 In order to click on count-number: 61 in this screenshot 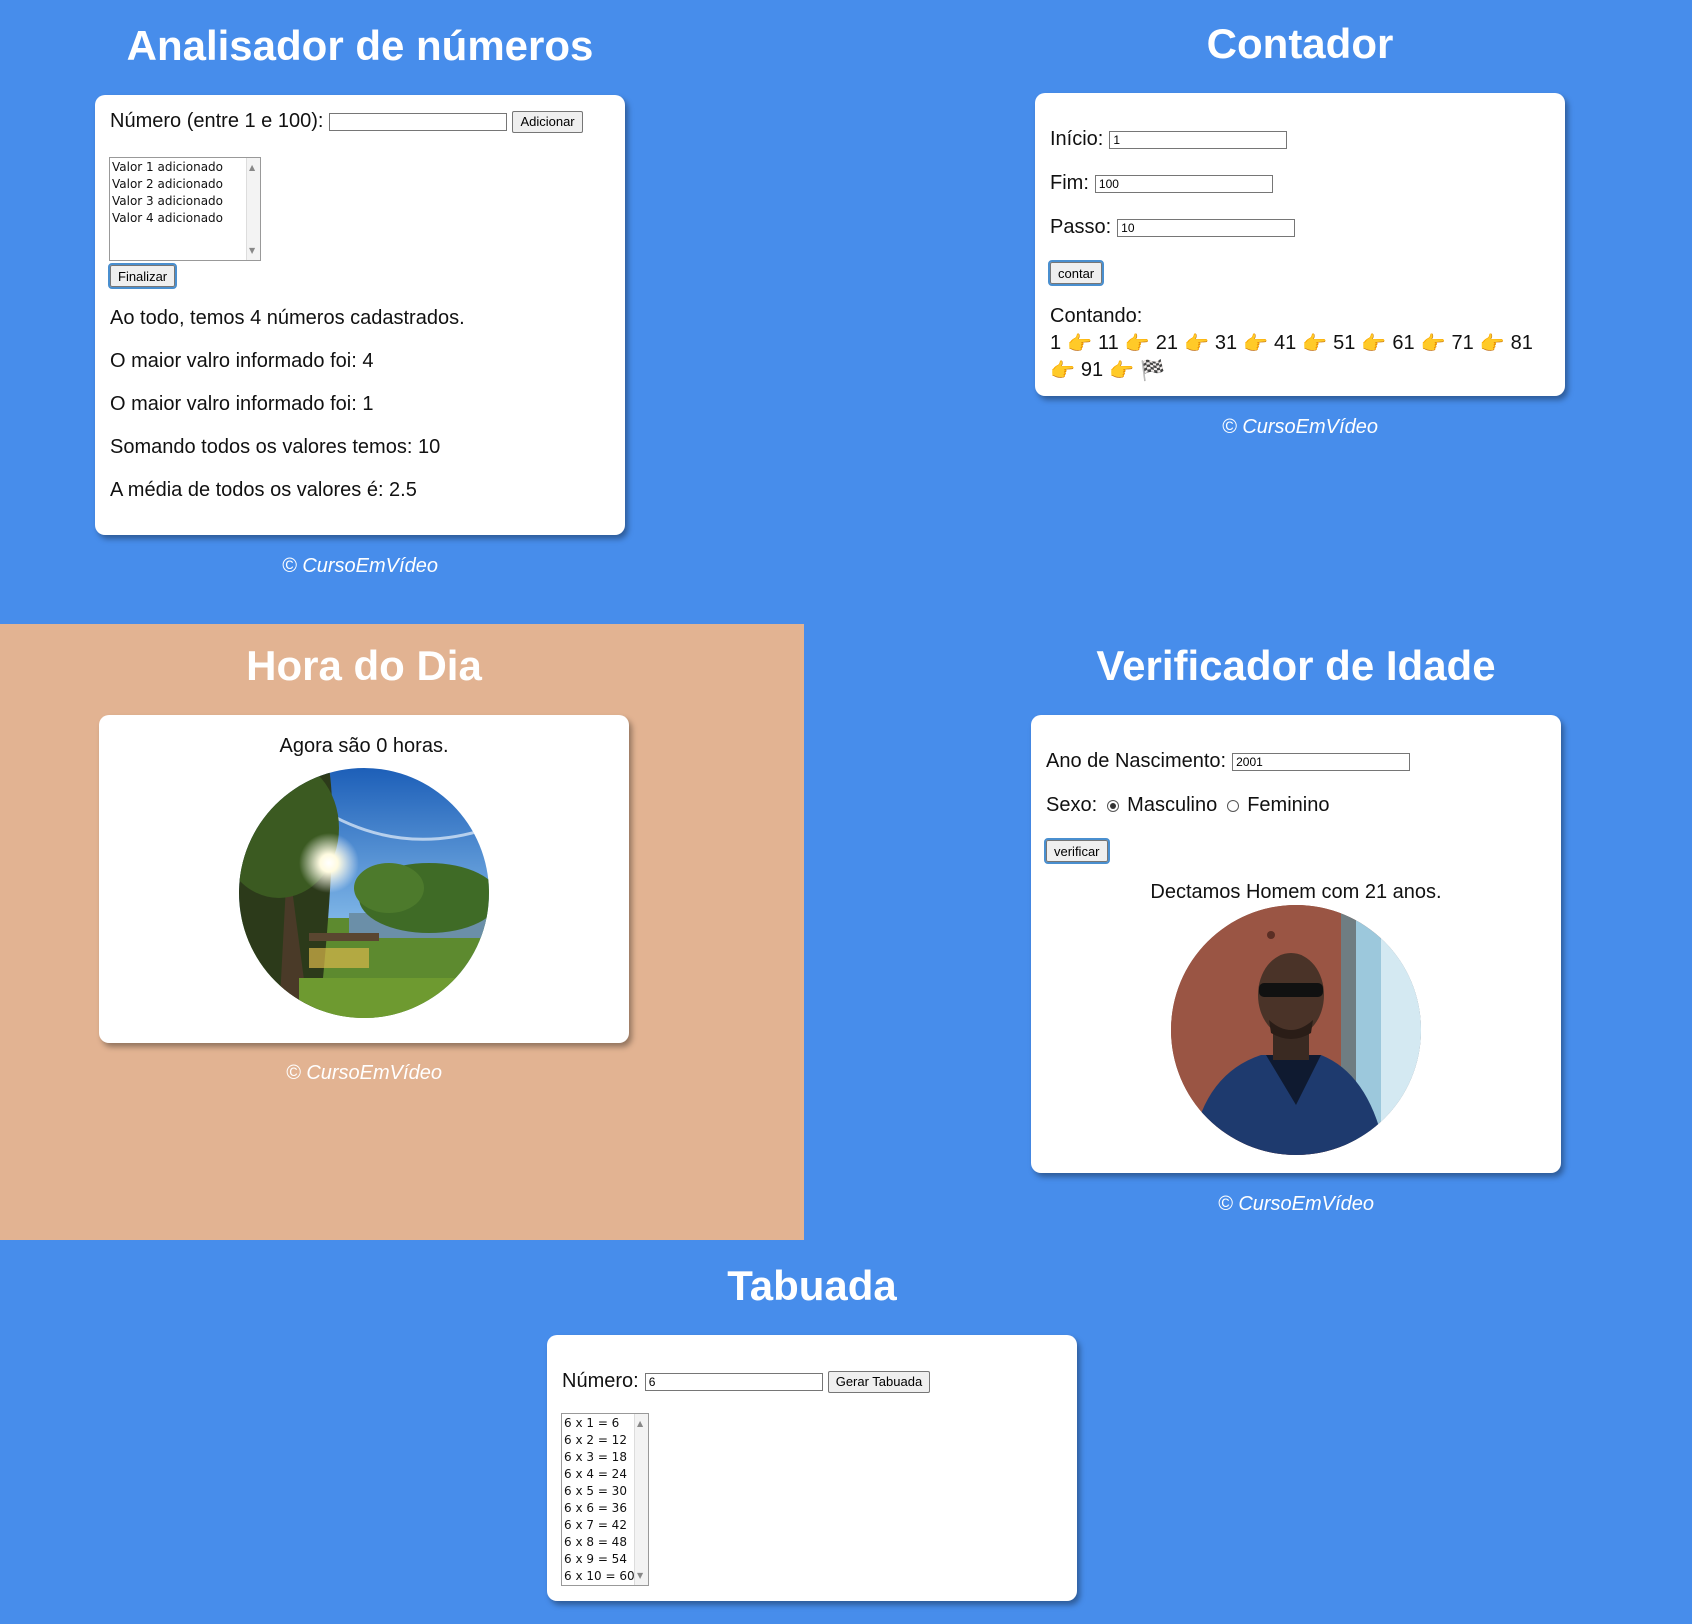, I will do `click(1403, 343)`.